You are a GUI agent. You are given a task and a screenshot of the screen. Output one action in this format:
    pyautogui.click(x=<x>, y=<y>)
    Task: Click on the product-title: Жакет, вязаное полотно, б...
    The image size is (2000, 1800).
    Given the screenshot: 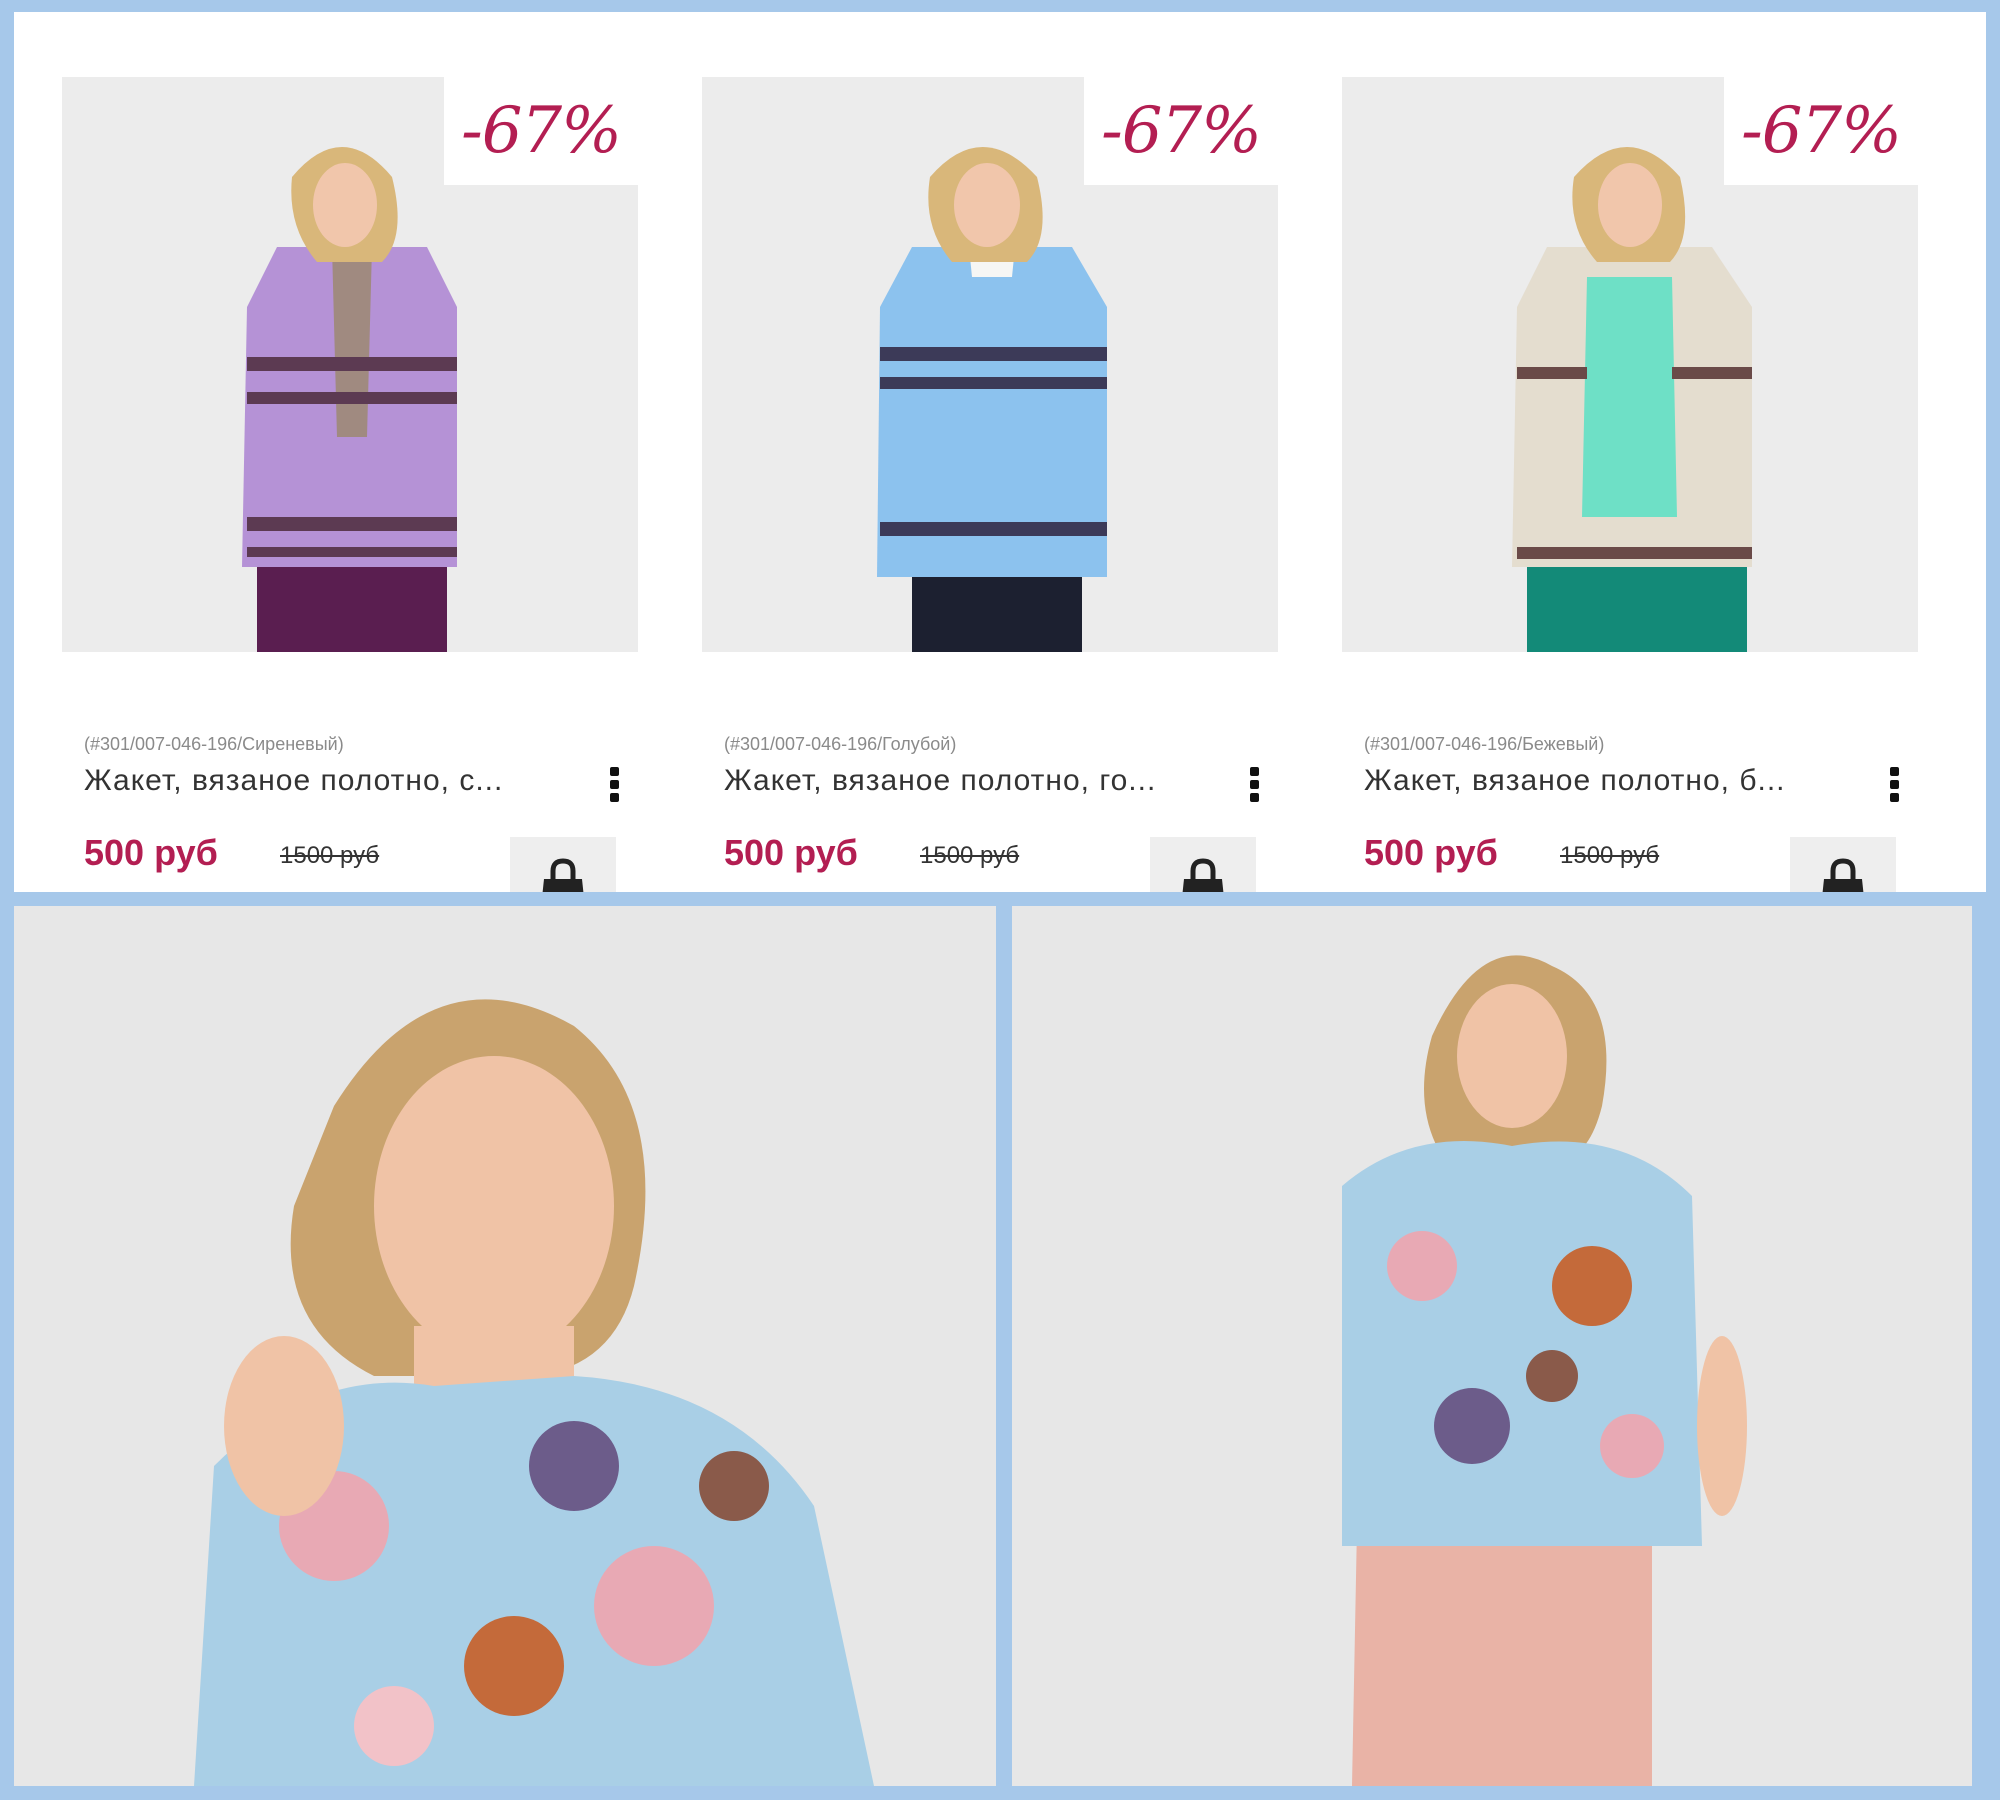 What is the action you would take?
    pyautogui.click(x=1614, y=781)
    